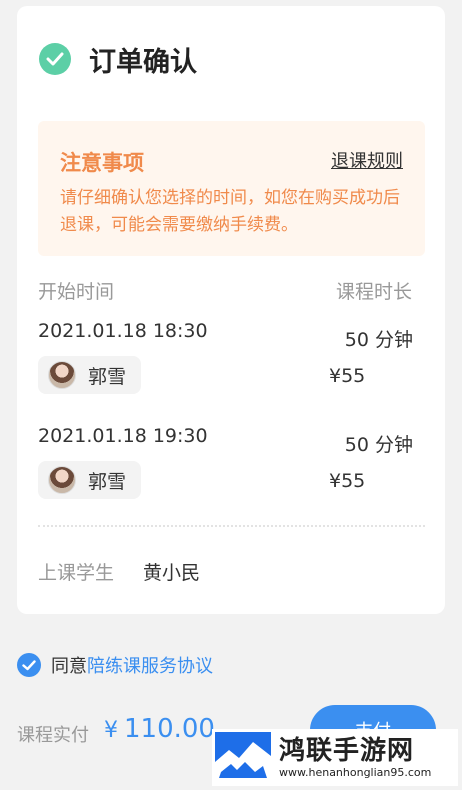 This screenshot has height=790, width=462. I want to click on session-row: 2021.01.18 19:30 50 分钟 郭雪 ¥55, so click(231, 465).